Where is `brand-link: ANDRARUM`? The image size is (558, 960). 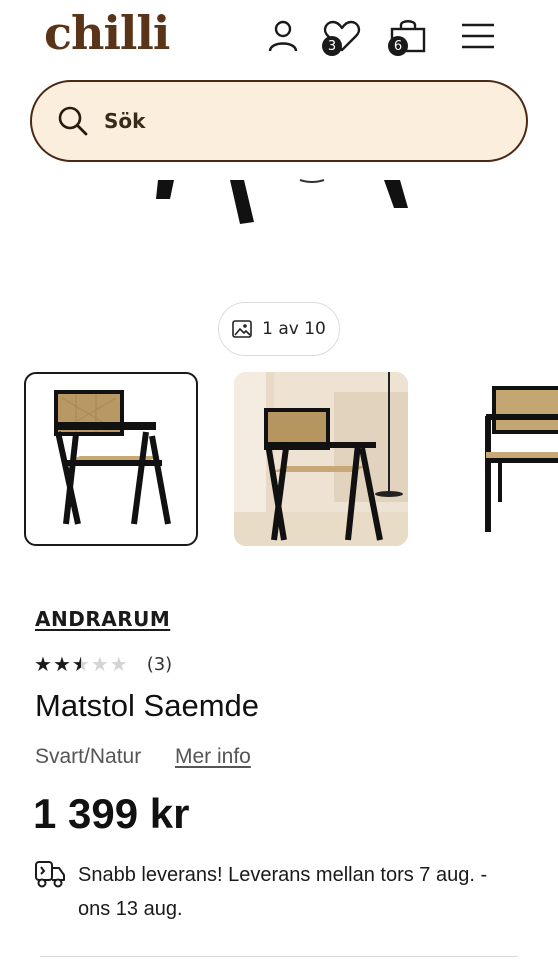 brand-link: ANDRARUM is located at coordinates (102, 619).